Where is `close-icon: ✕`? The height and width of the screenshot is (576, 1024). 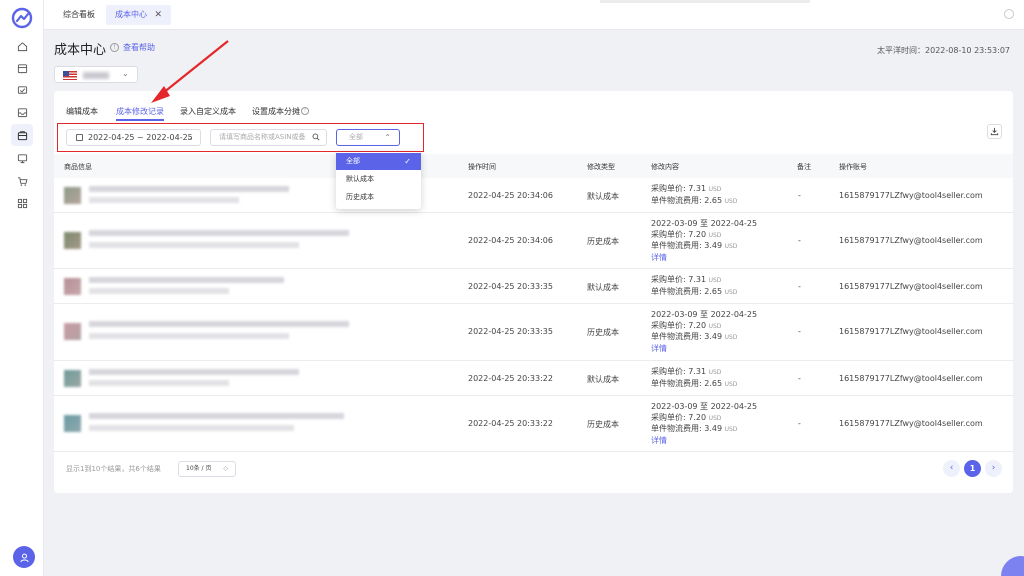
close-icon: ✕ is located at coordinates (158, 15).